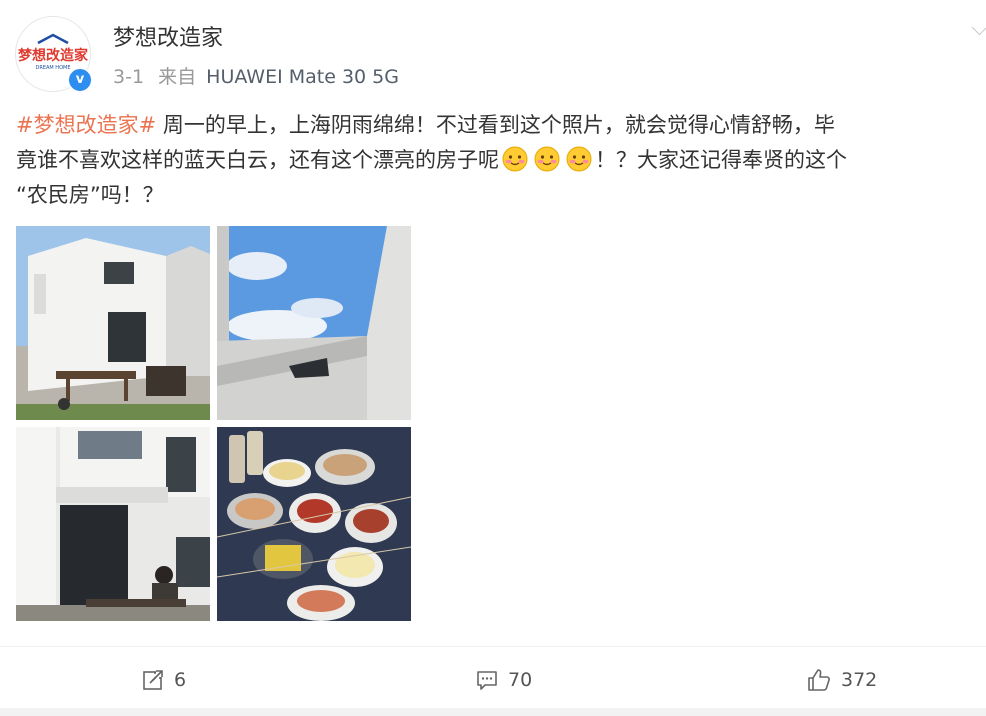 Image resolution: width=986 pixels, height=716 pixels. Describe the element at coordinates (493, 712) in the screenshot. I see `card-separator` at that location.